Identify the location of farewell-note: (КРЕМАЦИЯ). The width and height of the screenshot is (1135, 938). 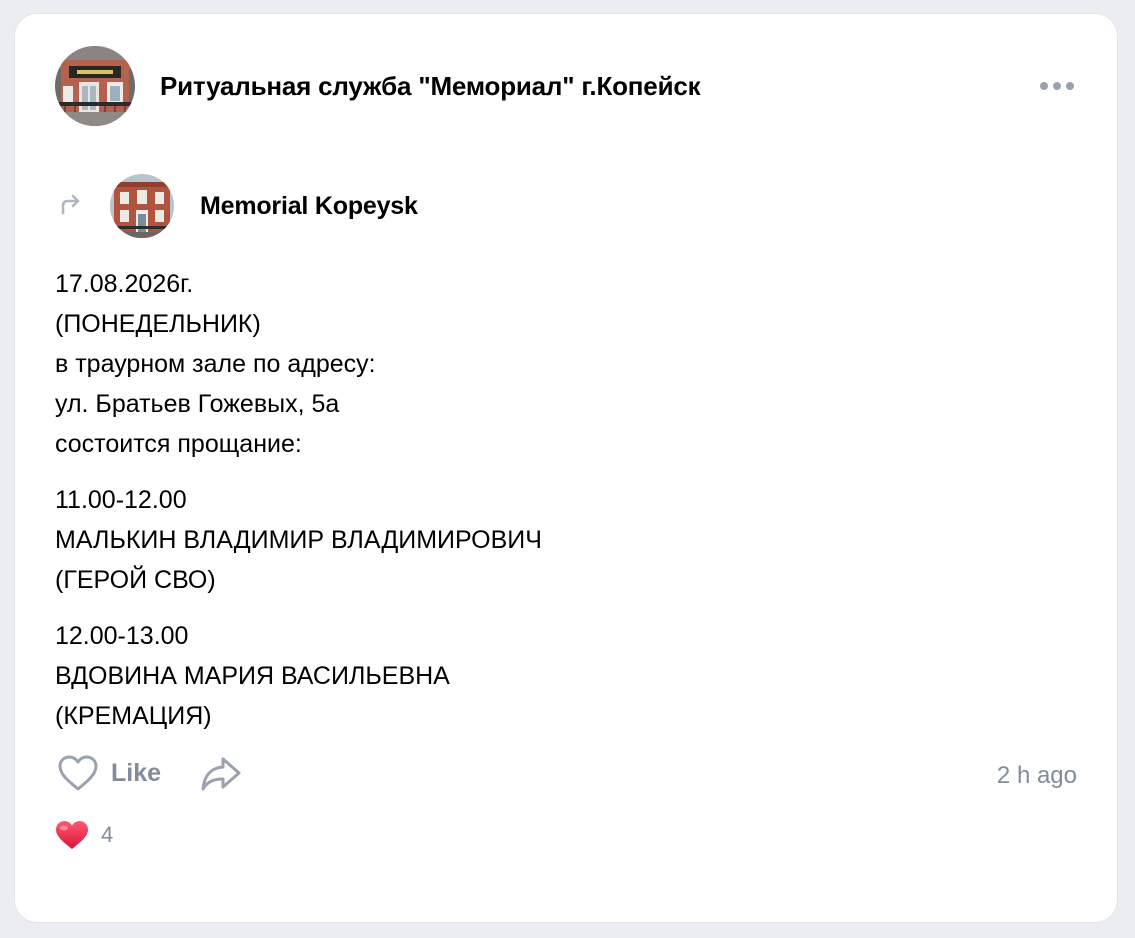
(133, 716).